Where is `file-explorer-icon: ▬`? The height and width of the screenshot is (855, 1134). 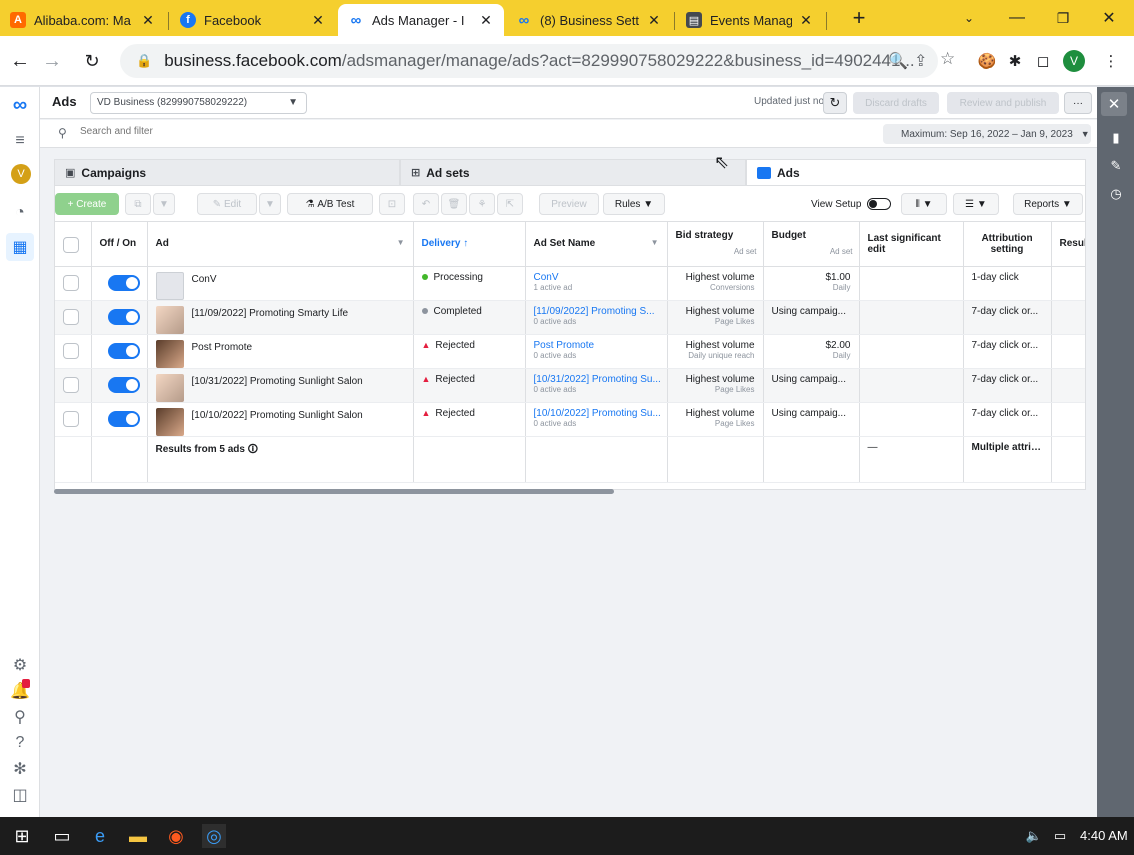 file-explorer-icon: ▬ is located at coordinates (138, 836).